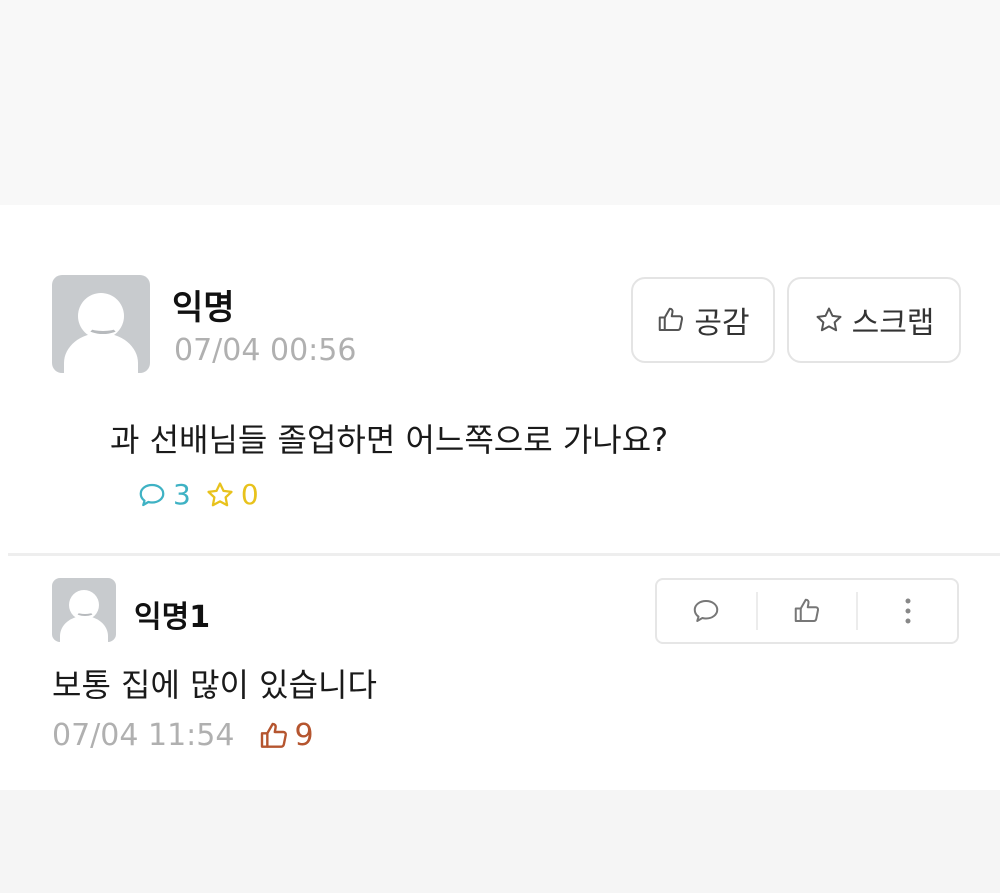 The image size is (1000, 893). What do you see at coordinates (143, 735) in the screenshot?
I see `comment-timestamp: 07/04 11:54` at bounding box center [143, 735].